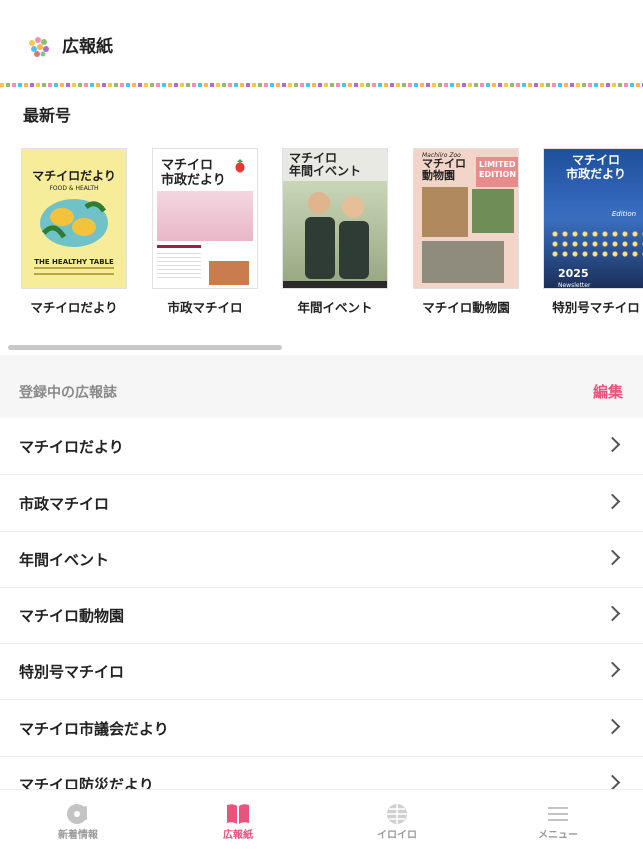 This screenshot has height=858, width=643. Describe the element at coordinates (493, 211) in the screenshot. I see `panda-photo` at that location.